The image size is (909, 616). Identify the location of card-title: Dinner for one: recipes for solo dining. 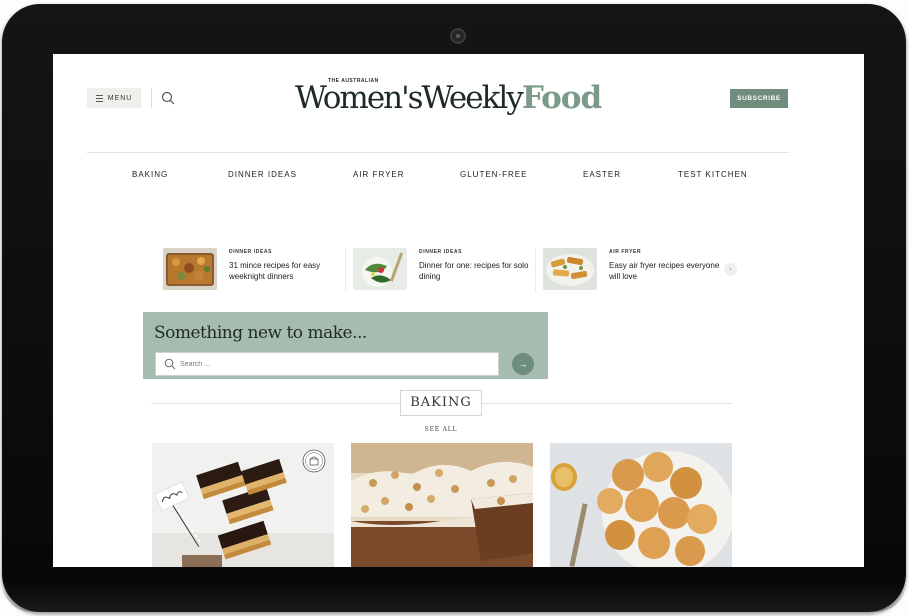
(474, 271).